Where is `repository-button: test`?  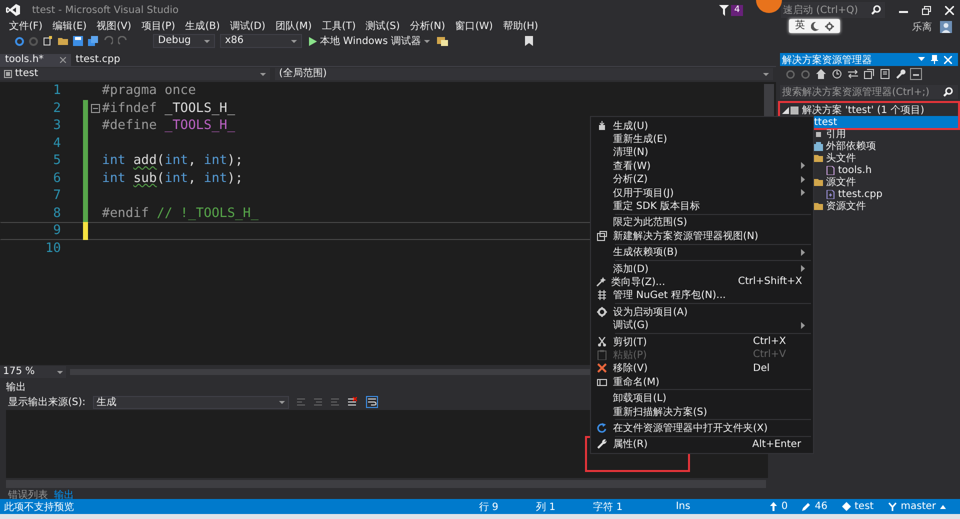
repository-button: test is located at coordinates (858, 506).